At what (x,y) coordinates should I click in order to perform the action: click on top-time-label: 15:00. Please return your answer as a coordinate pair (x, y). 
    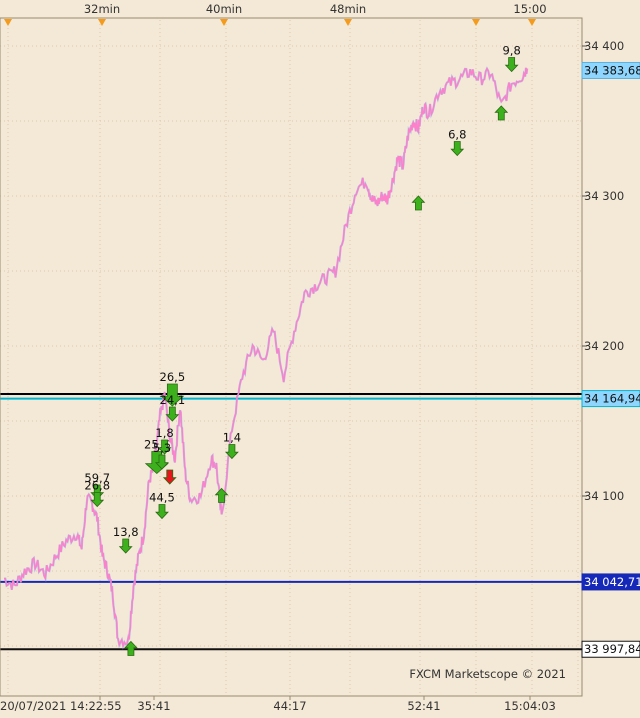
    Looking at the image, I should click on (529, 9).